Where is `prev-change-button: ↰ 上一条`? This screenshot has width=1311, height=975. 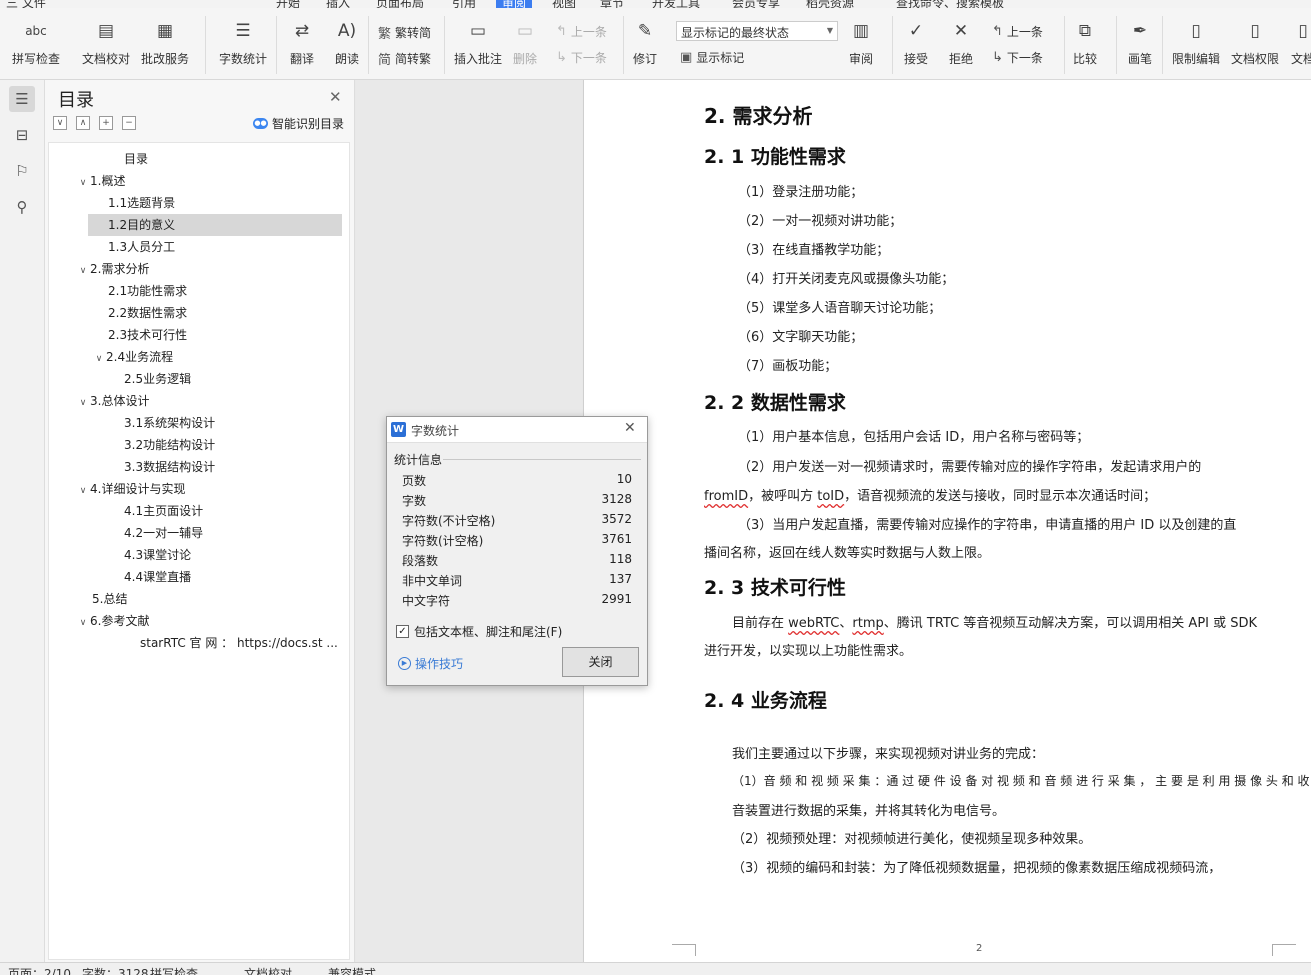 prev-change-button: ↰ 上一条 is located at coordinates (1017, 31).